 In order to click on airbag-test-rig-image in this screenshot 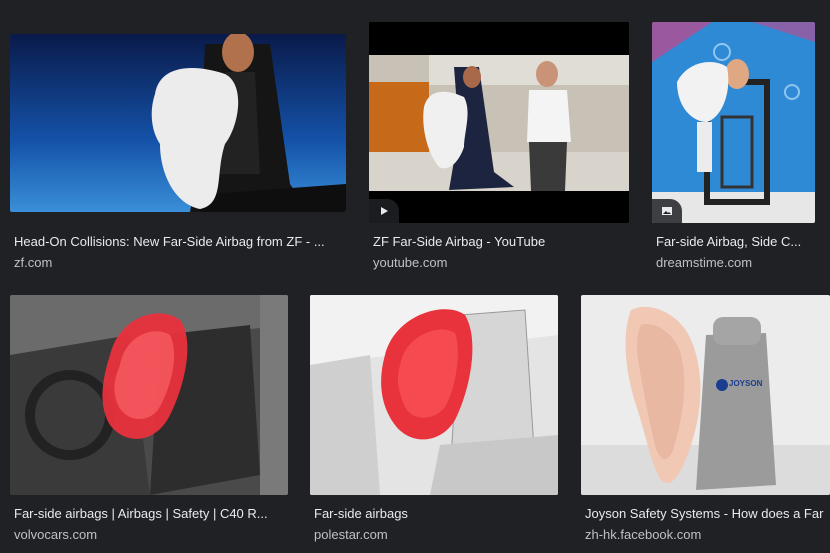, I will do `click(733, 122)`.